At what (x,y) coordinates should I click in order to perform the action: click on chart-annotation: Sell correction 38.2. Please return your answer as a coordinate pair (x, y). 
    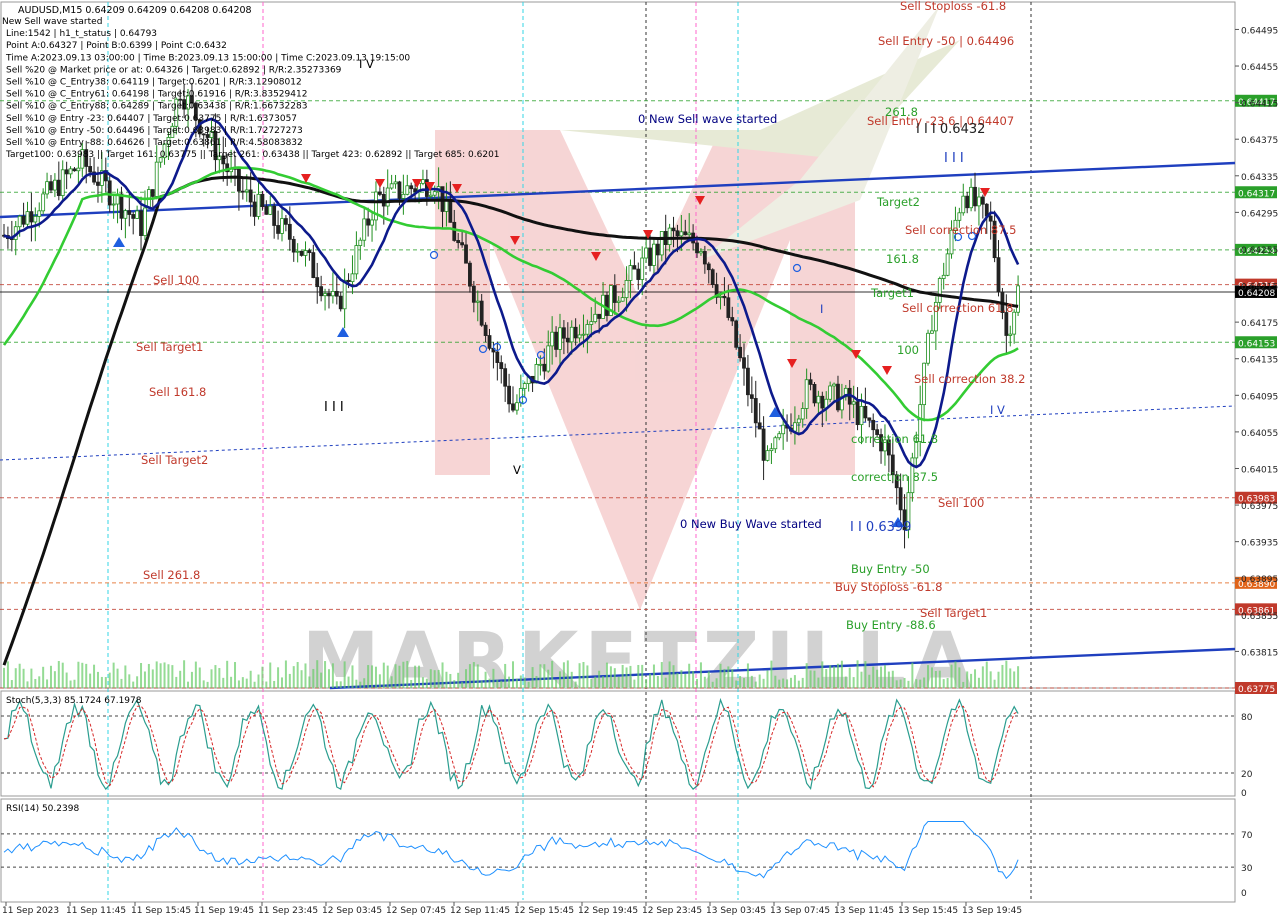
    Looking at the image, I should click on (969, 379).